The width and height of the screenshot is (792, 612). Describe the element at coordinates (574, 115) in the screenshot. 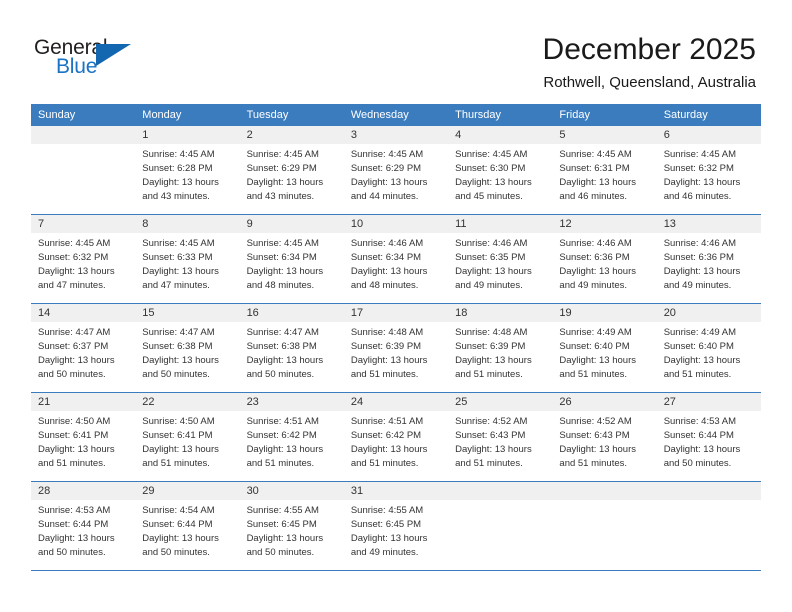

I see `weekday-header-friday: Friday` at that location.